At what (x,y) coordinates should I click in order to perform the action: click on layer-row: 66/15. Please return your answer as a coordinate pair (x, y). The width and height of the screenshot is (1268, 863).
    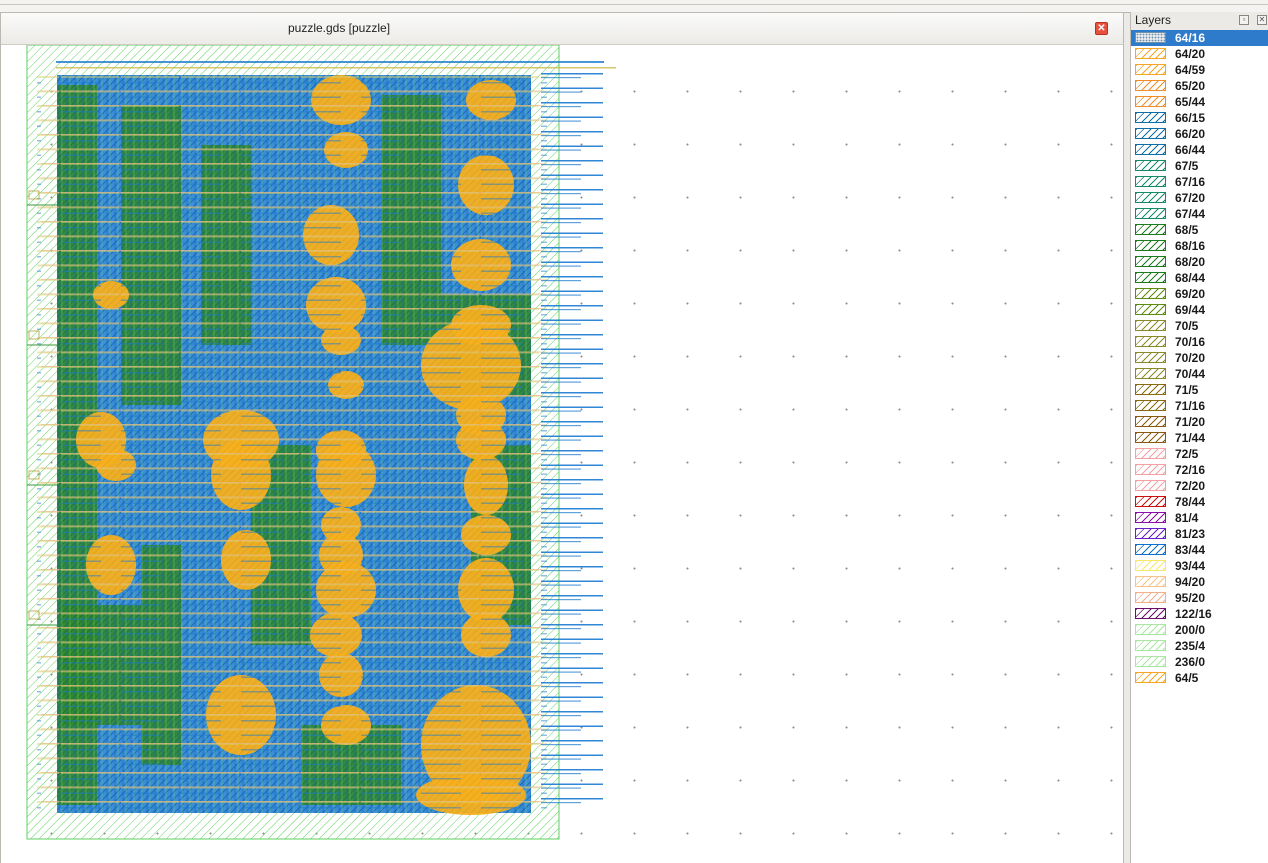
    Looking at the image, I should click on (1199, 118).